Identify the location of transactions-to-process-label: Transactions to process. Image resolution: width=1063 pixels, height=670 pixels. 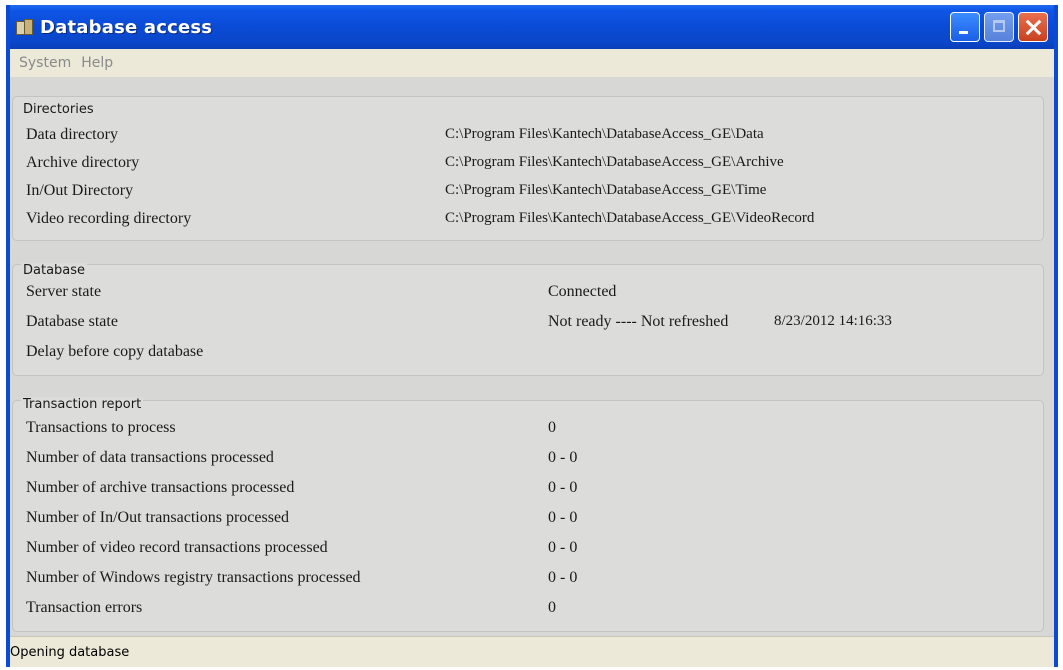
(101, 427).